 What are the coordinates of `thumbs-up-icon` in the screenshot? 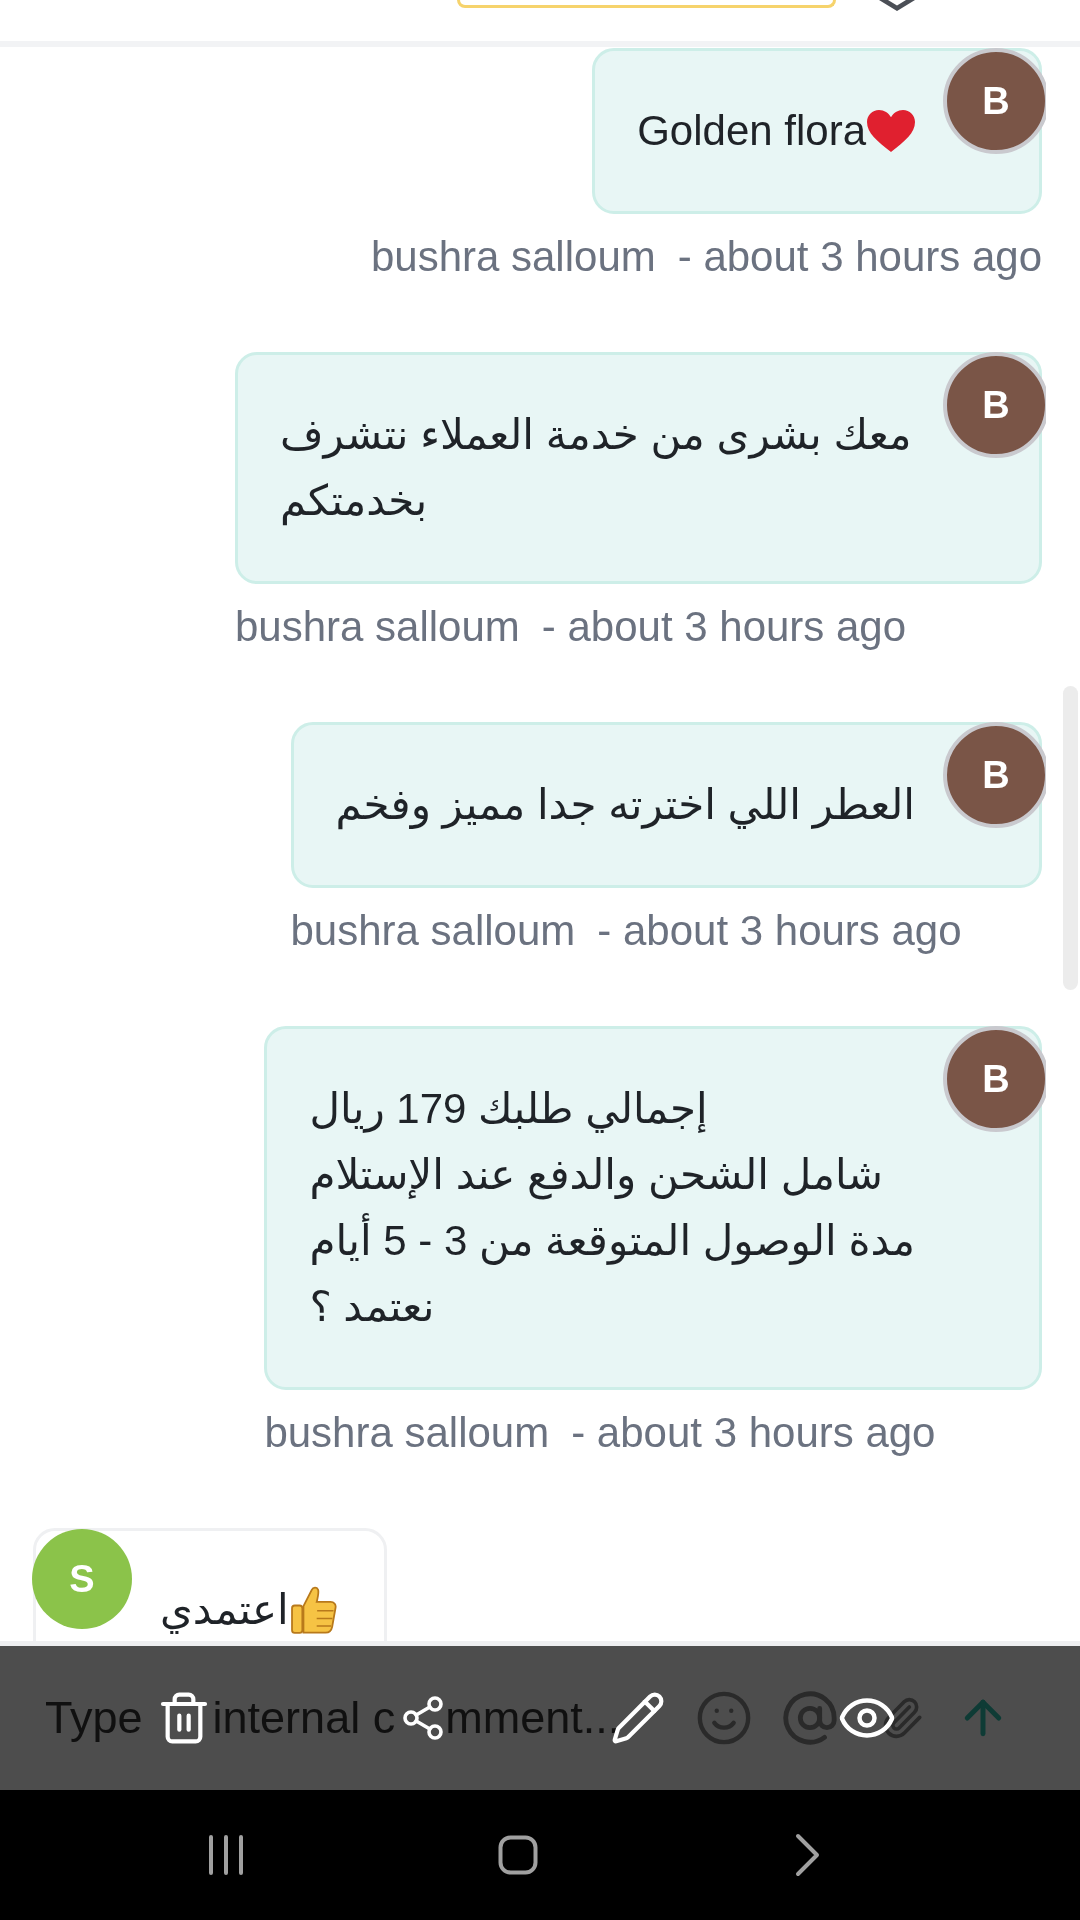 It's located at (313, 1610).